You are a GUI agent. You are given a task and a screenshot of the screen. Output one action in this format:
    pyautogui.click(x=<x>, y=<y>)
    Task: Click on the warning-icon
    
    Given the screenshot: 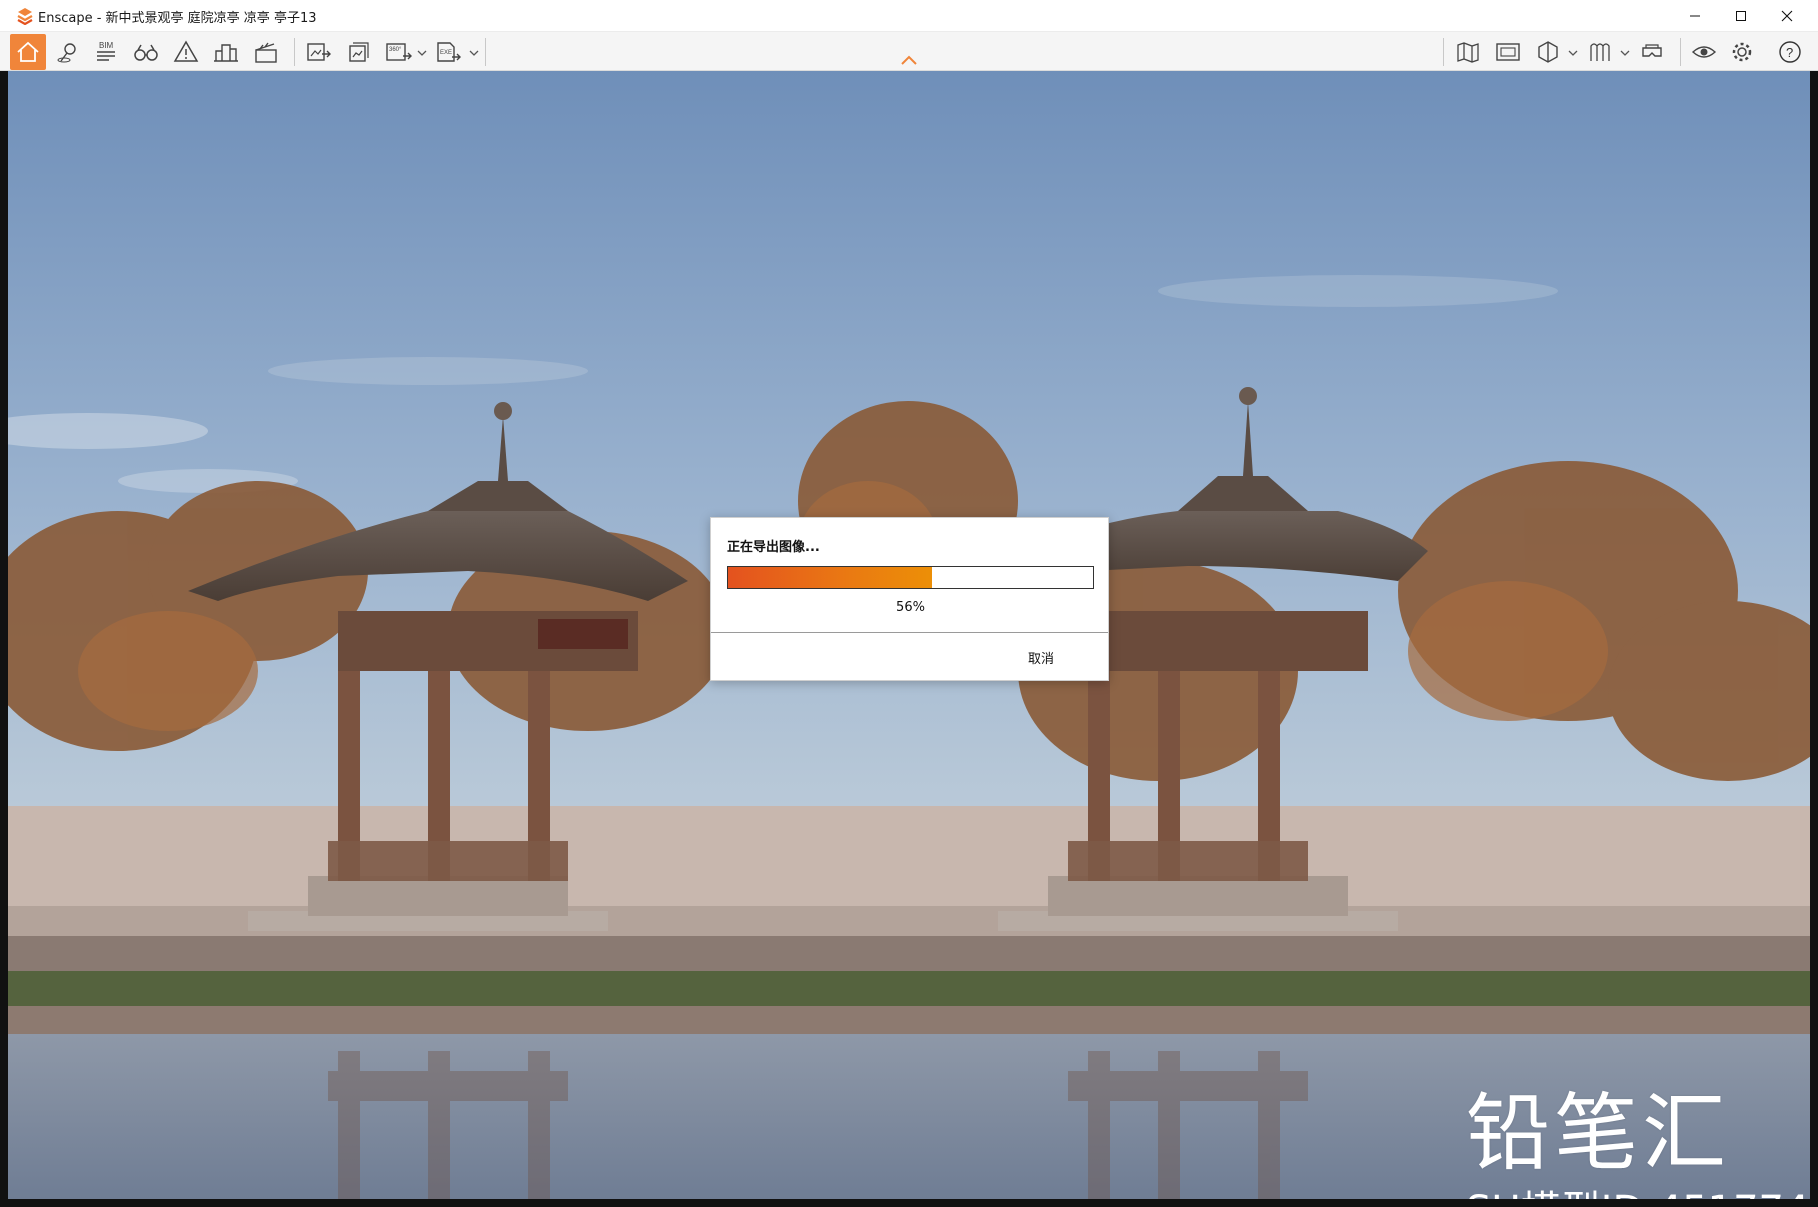 What is the action you would take?
    pyautogui.click(x=186, y=51)
    